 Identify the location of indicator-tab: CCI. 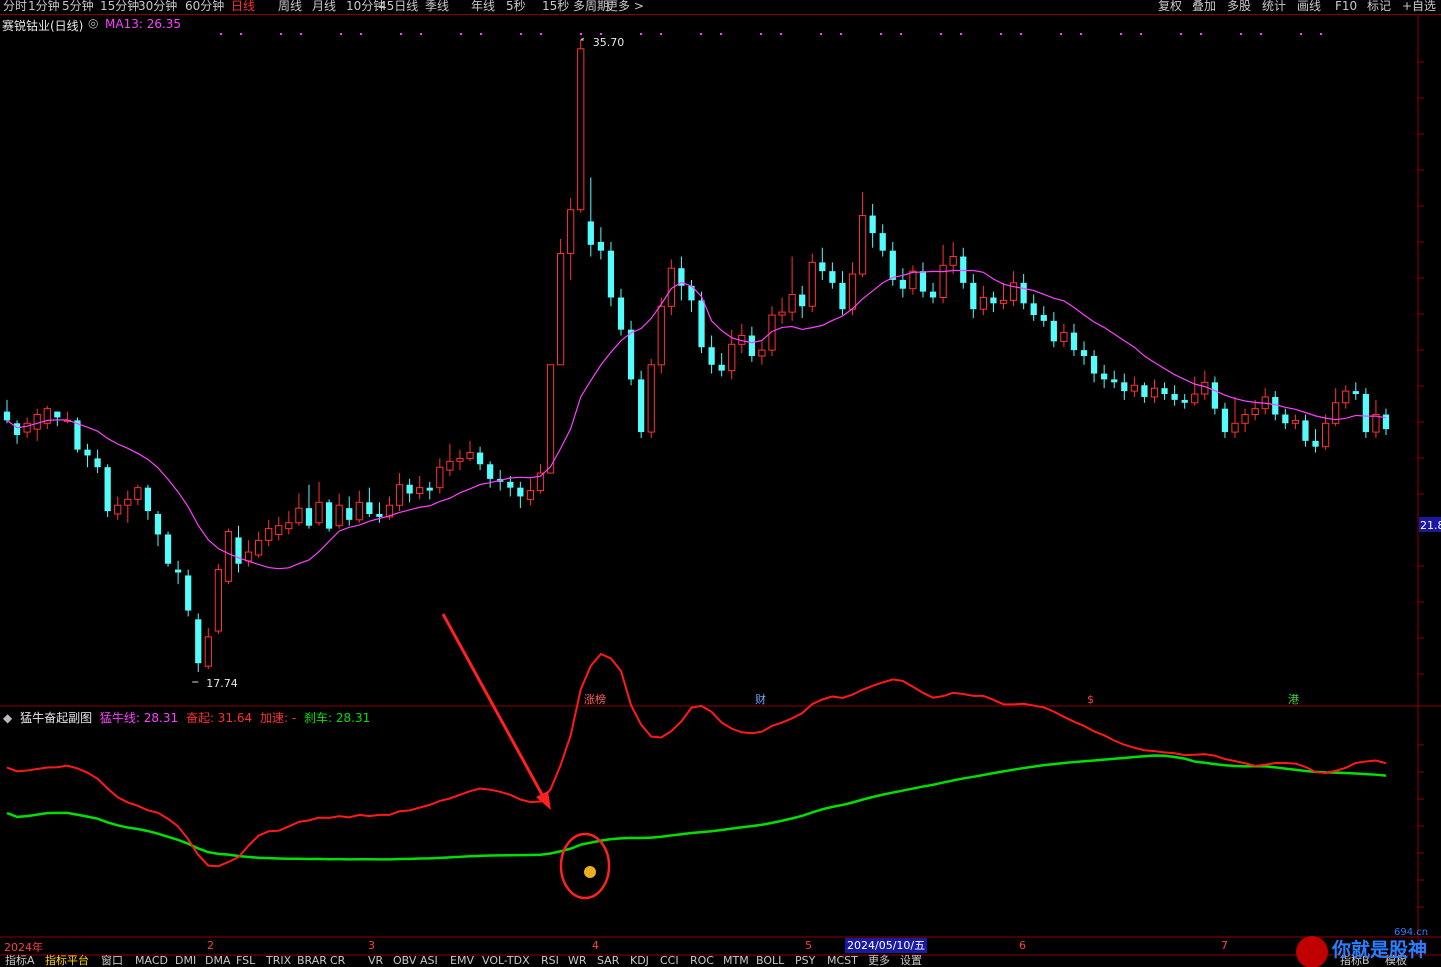
(669, 961).